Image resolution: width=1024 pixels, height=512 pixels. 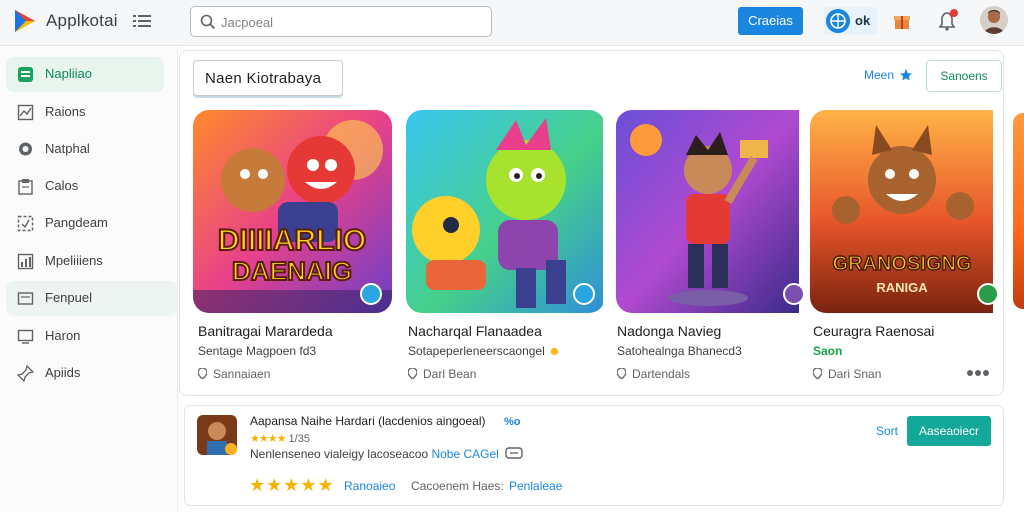 What do you see at coordinates (476, 351) in the screenshot?
I see `game-subtitle-text: Sotapeperleneerscaongel` at bounding box center [476, 351].